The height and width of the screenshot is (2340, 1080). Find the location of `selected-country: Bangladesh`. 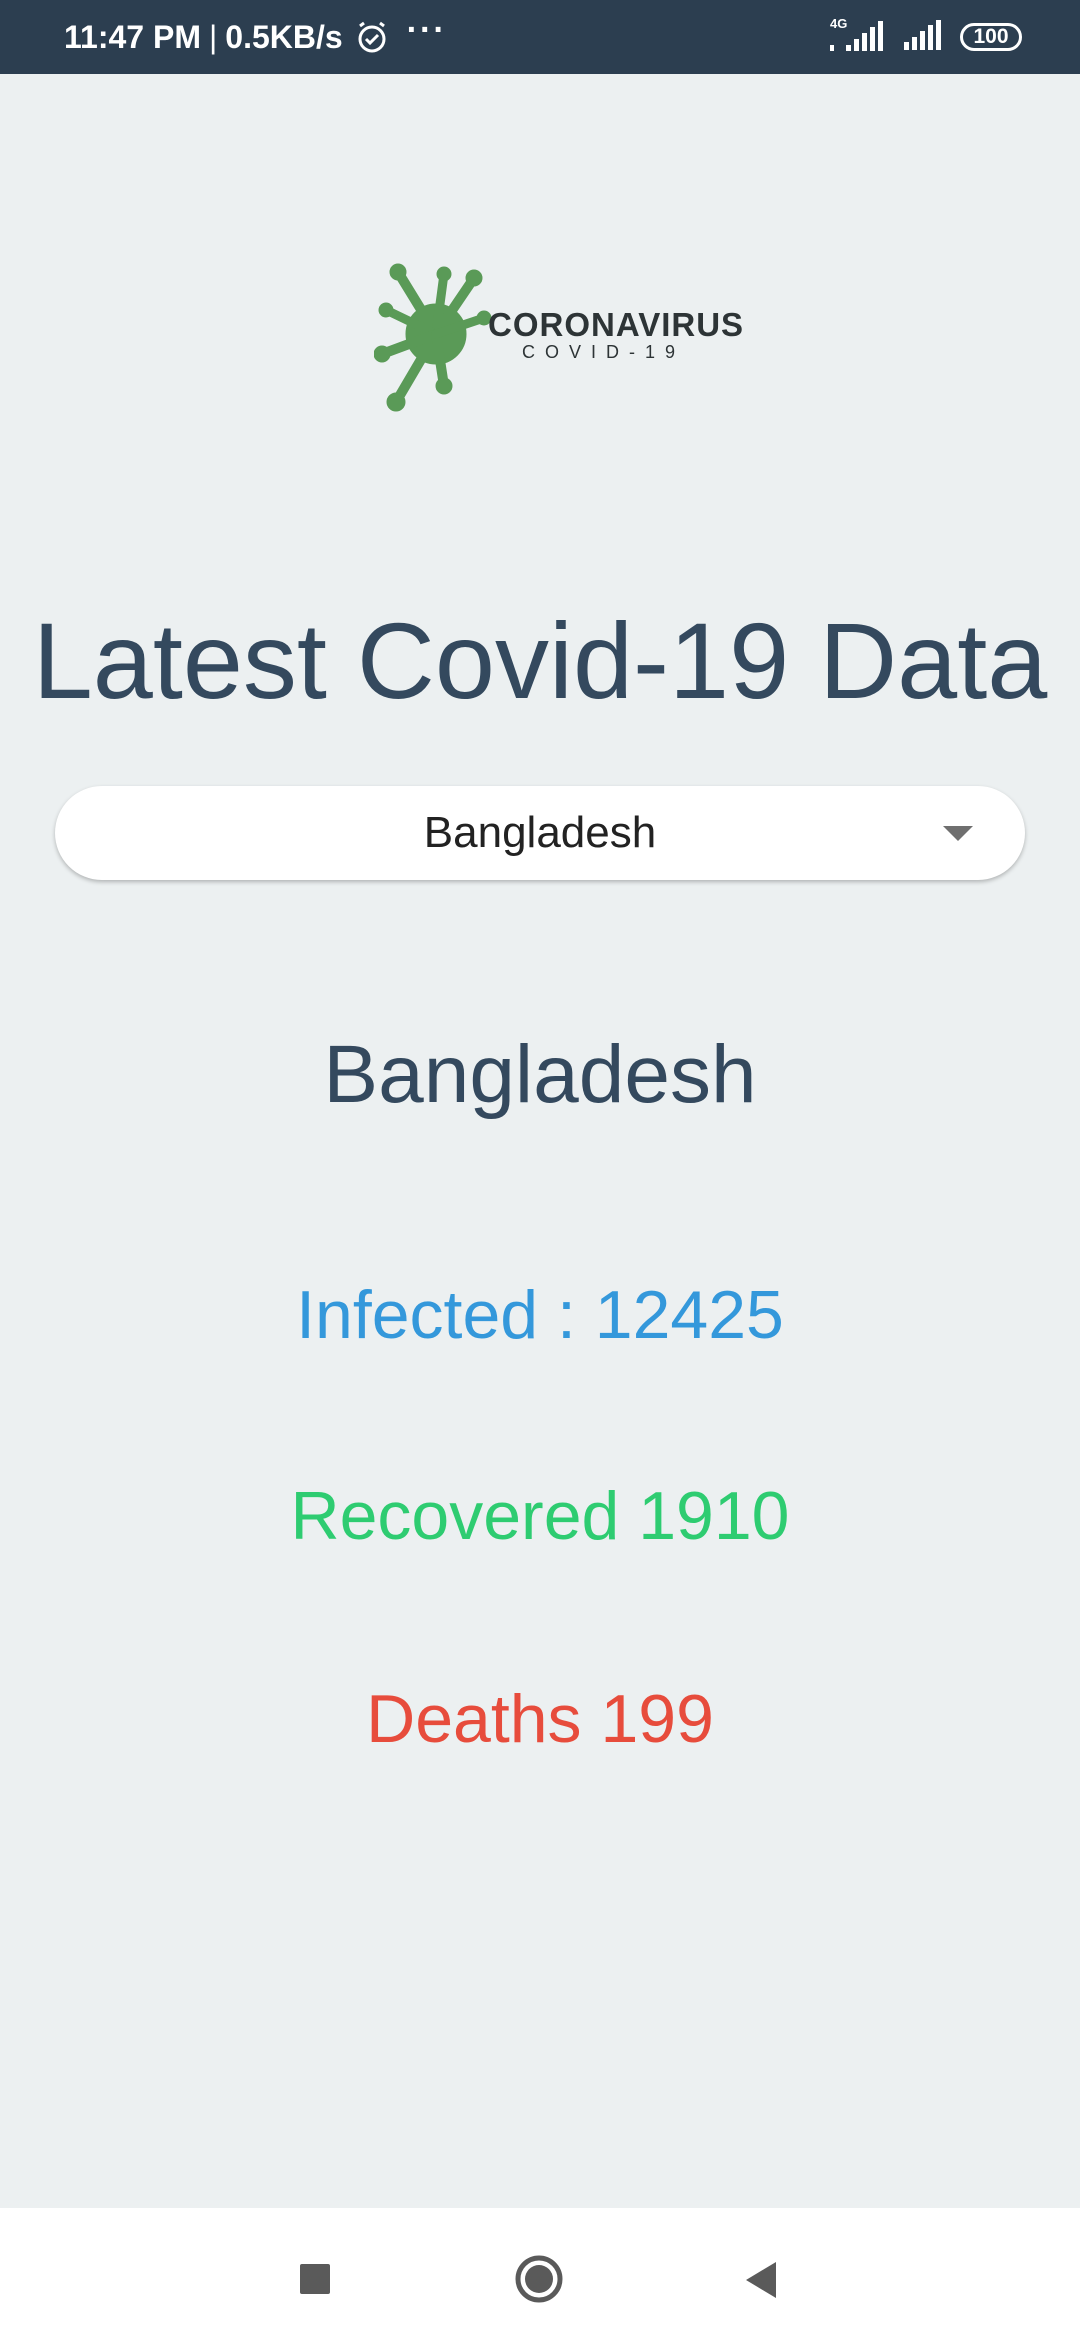

selected-country: Bangladesh is located at coordinates (540, 832).